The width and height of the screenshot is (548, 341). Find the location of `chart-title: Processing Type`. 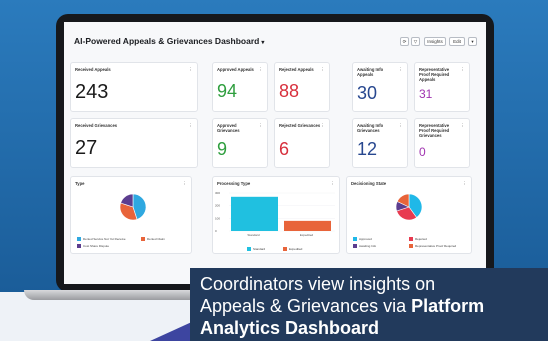

chart-title: Processing Type is located at coordinates (234, 183).